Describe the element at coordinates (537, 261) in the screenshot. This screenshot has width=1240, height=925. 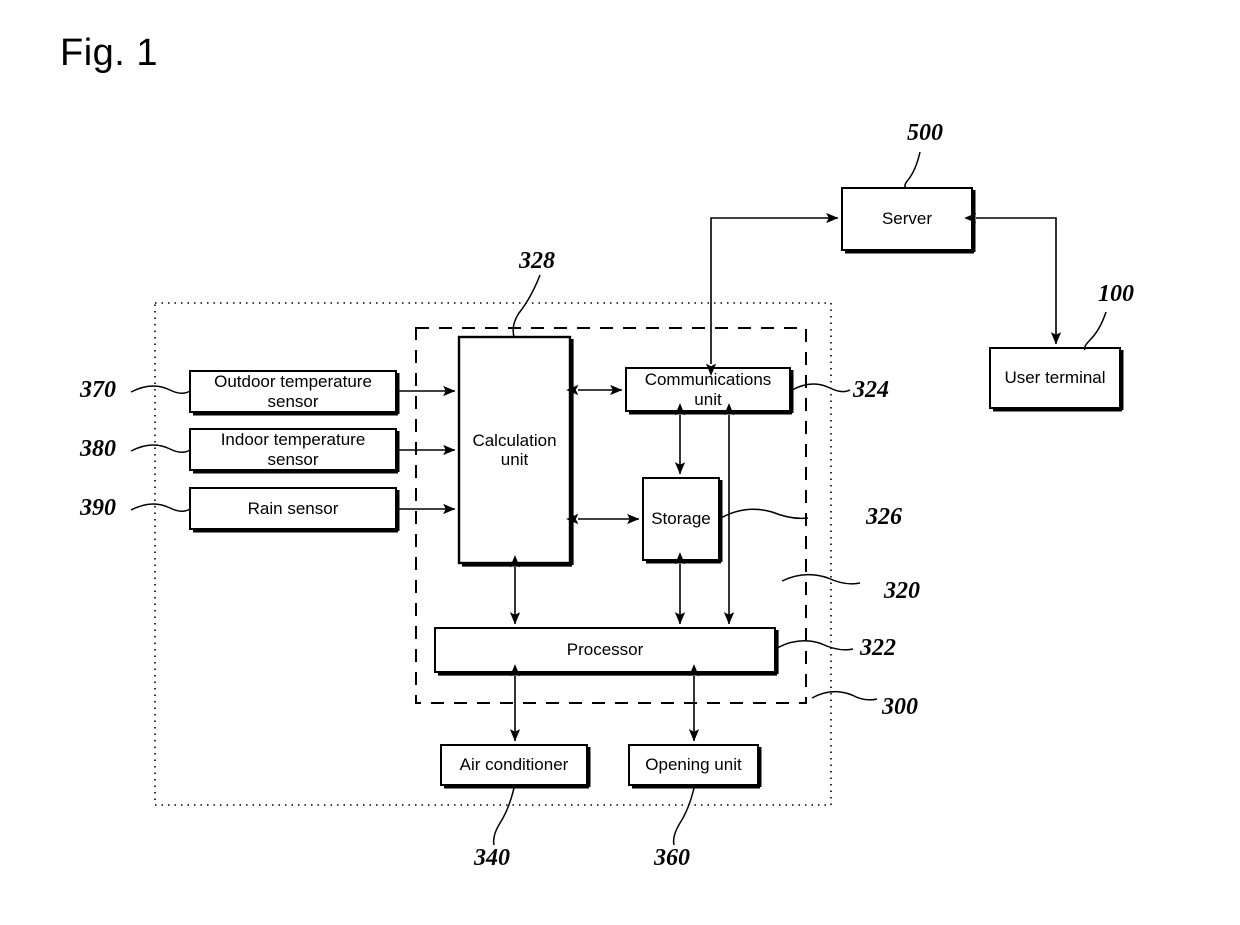
I see `reference-numeral-328: 328` at that location.